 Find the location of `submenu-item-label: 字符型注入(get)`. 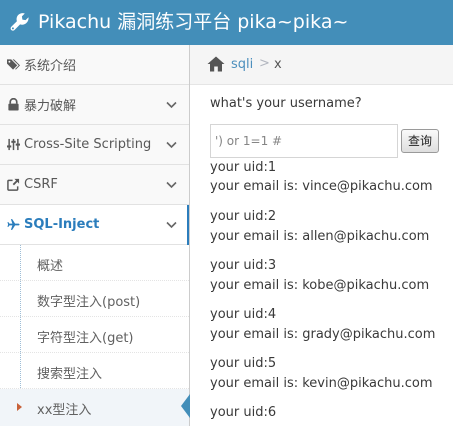

submenu-item-label: 字符型注入(get) is located at coordinates (85, 338).